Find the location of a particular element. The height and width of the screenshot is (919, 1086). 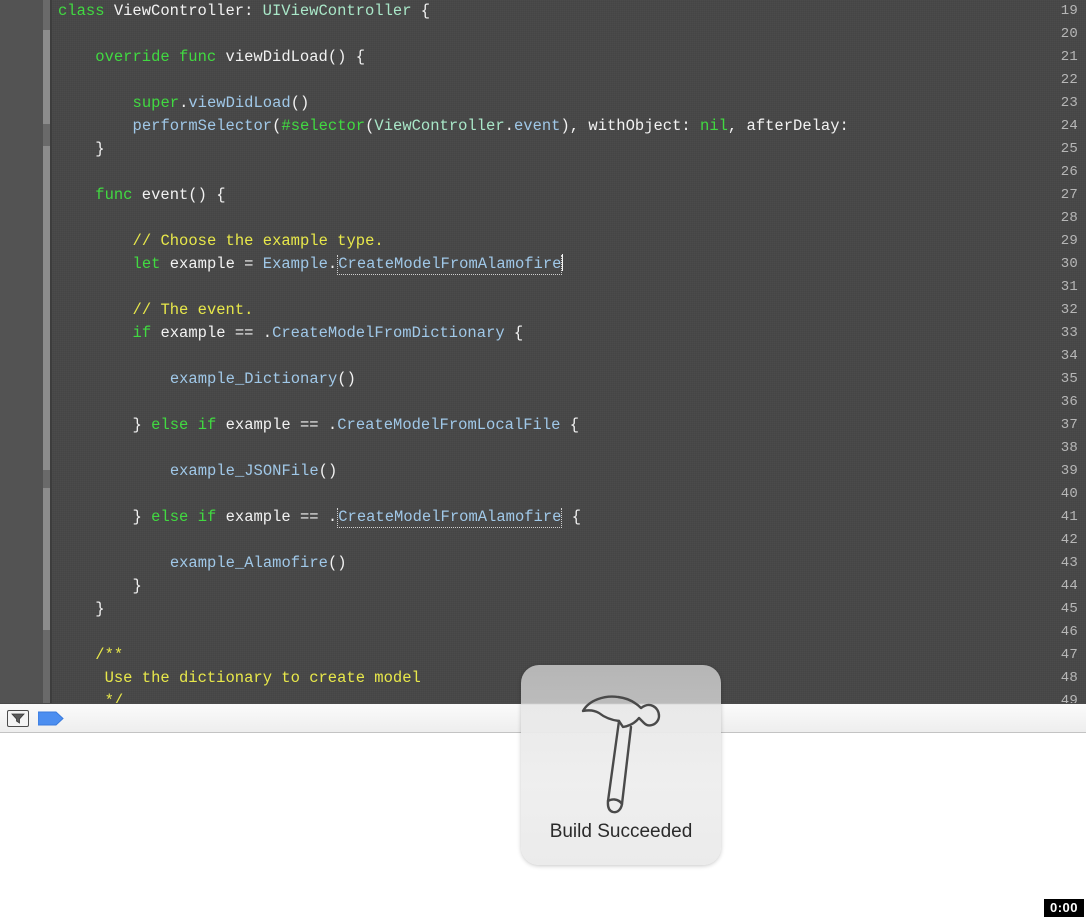

code-token: */ is located at coordinates (109, 697).